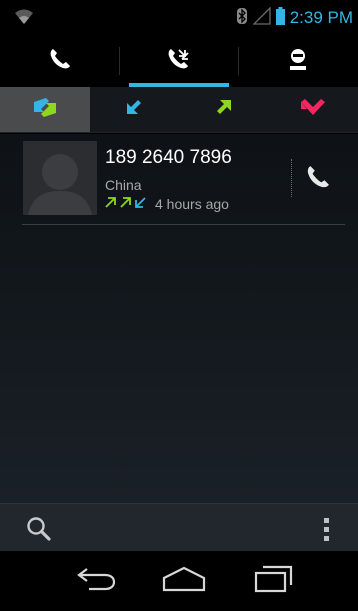  I want to click on call-filter-tabs, so click(179, 110).